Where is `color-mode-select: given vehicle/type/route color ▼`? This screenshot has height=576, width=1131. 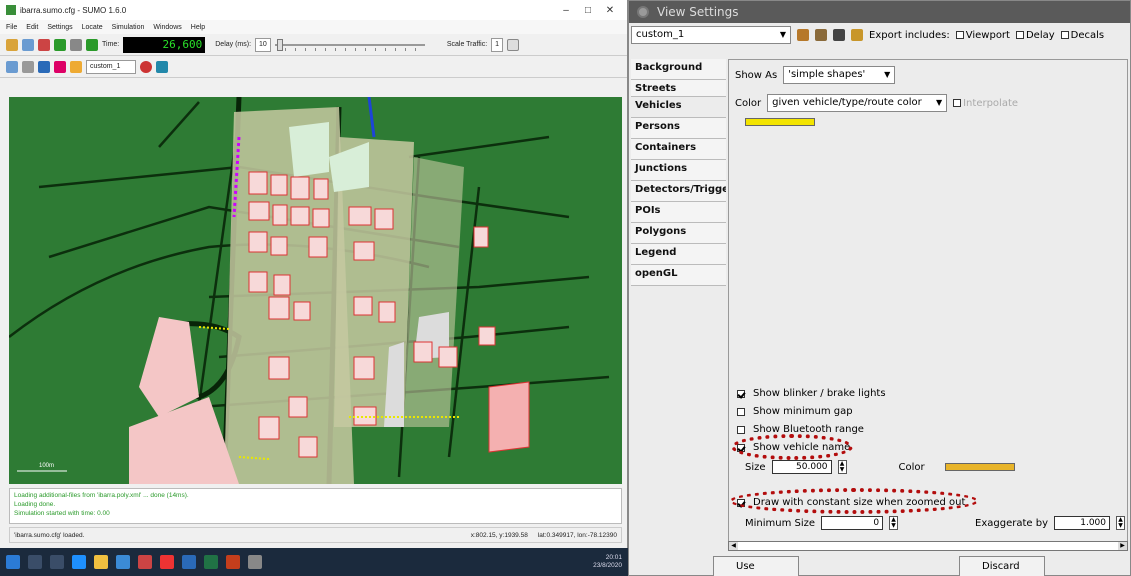
color-mode-select: given vehicle/type/route color ▼ is located at coordinates (857, 103).